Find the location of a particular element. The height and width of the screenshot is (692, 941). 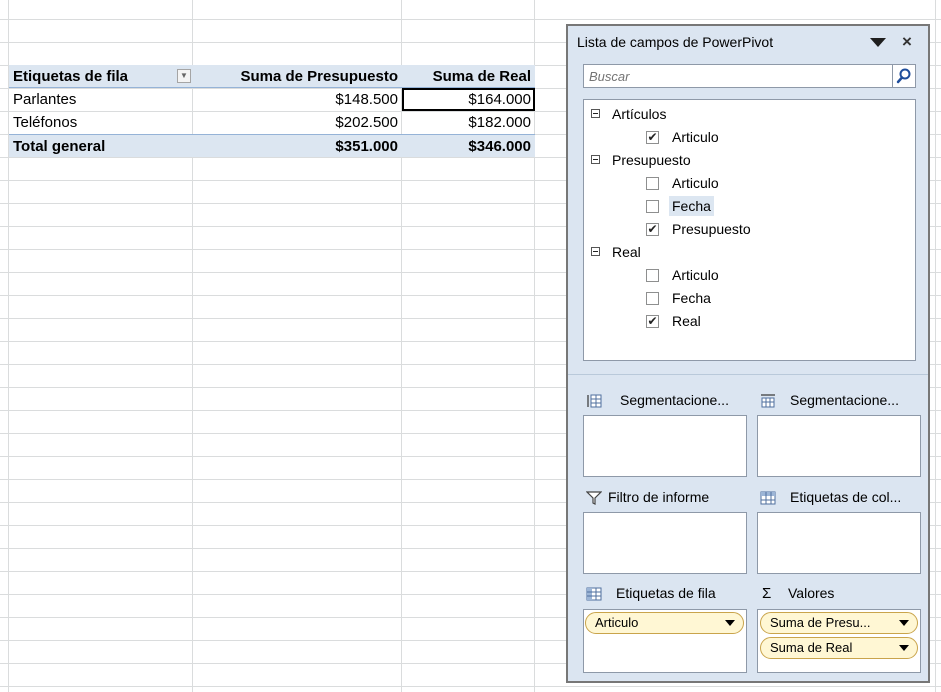

row-labels-header-text: Etiquetas de fila is located at coordinates (71, 76).